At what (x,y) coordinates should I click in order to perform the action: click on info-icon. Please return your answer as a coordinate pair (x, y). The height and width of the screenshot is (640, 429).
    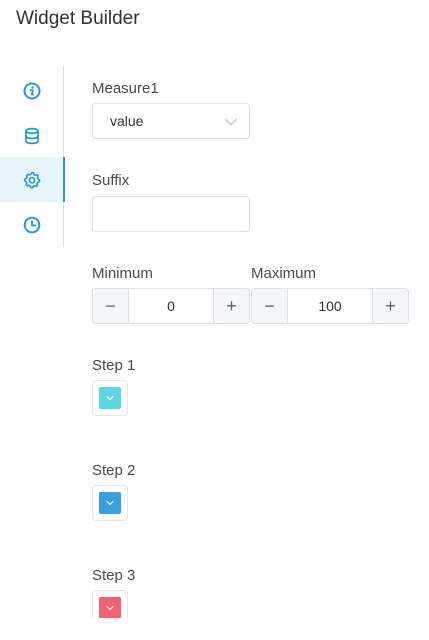
    Looking at the image, I should click on (32, 91).